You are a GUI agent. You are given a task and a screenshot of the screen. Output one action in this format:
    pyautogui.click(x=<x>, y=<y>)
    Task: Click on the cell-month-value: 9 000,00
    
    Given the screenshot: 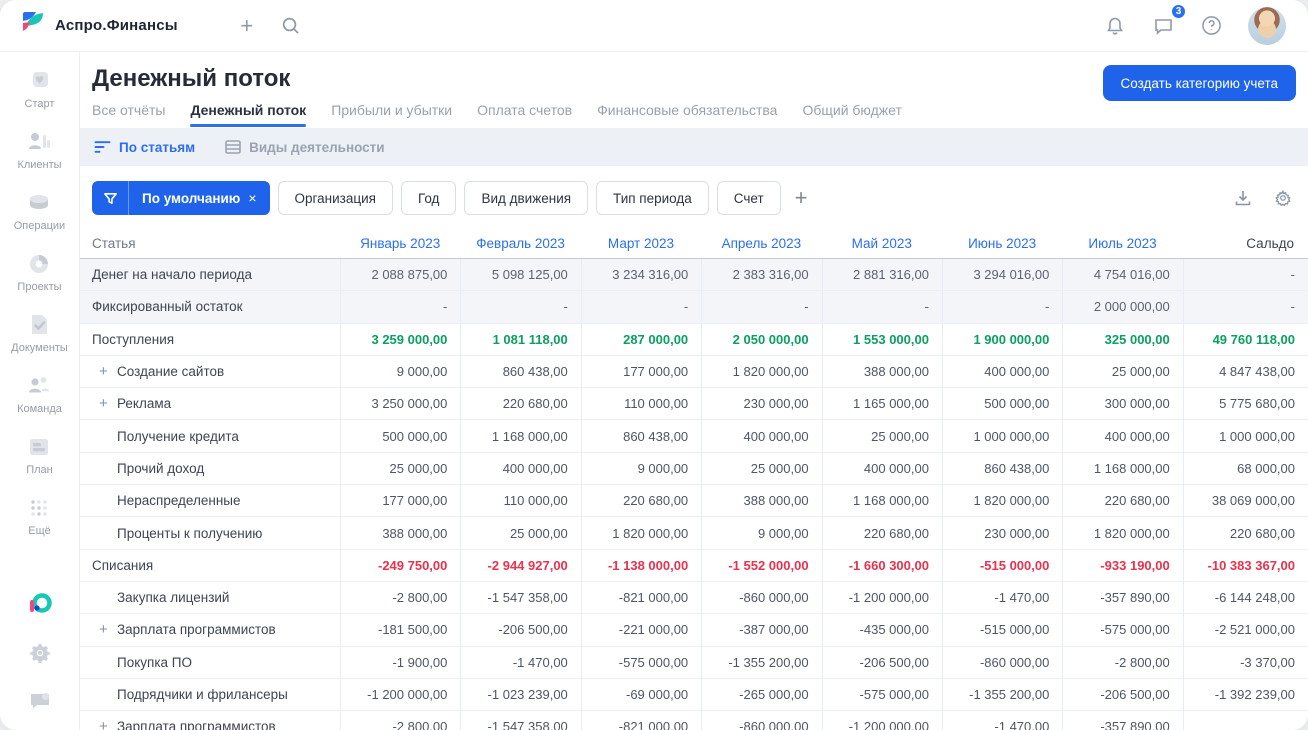 What is the action you would take?
    pyautogui.click(x=761, y=533)
    